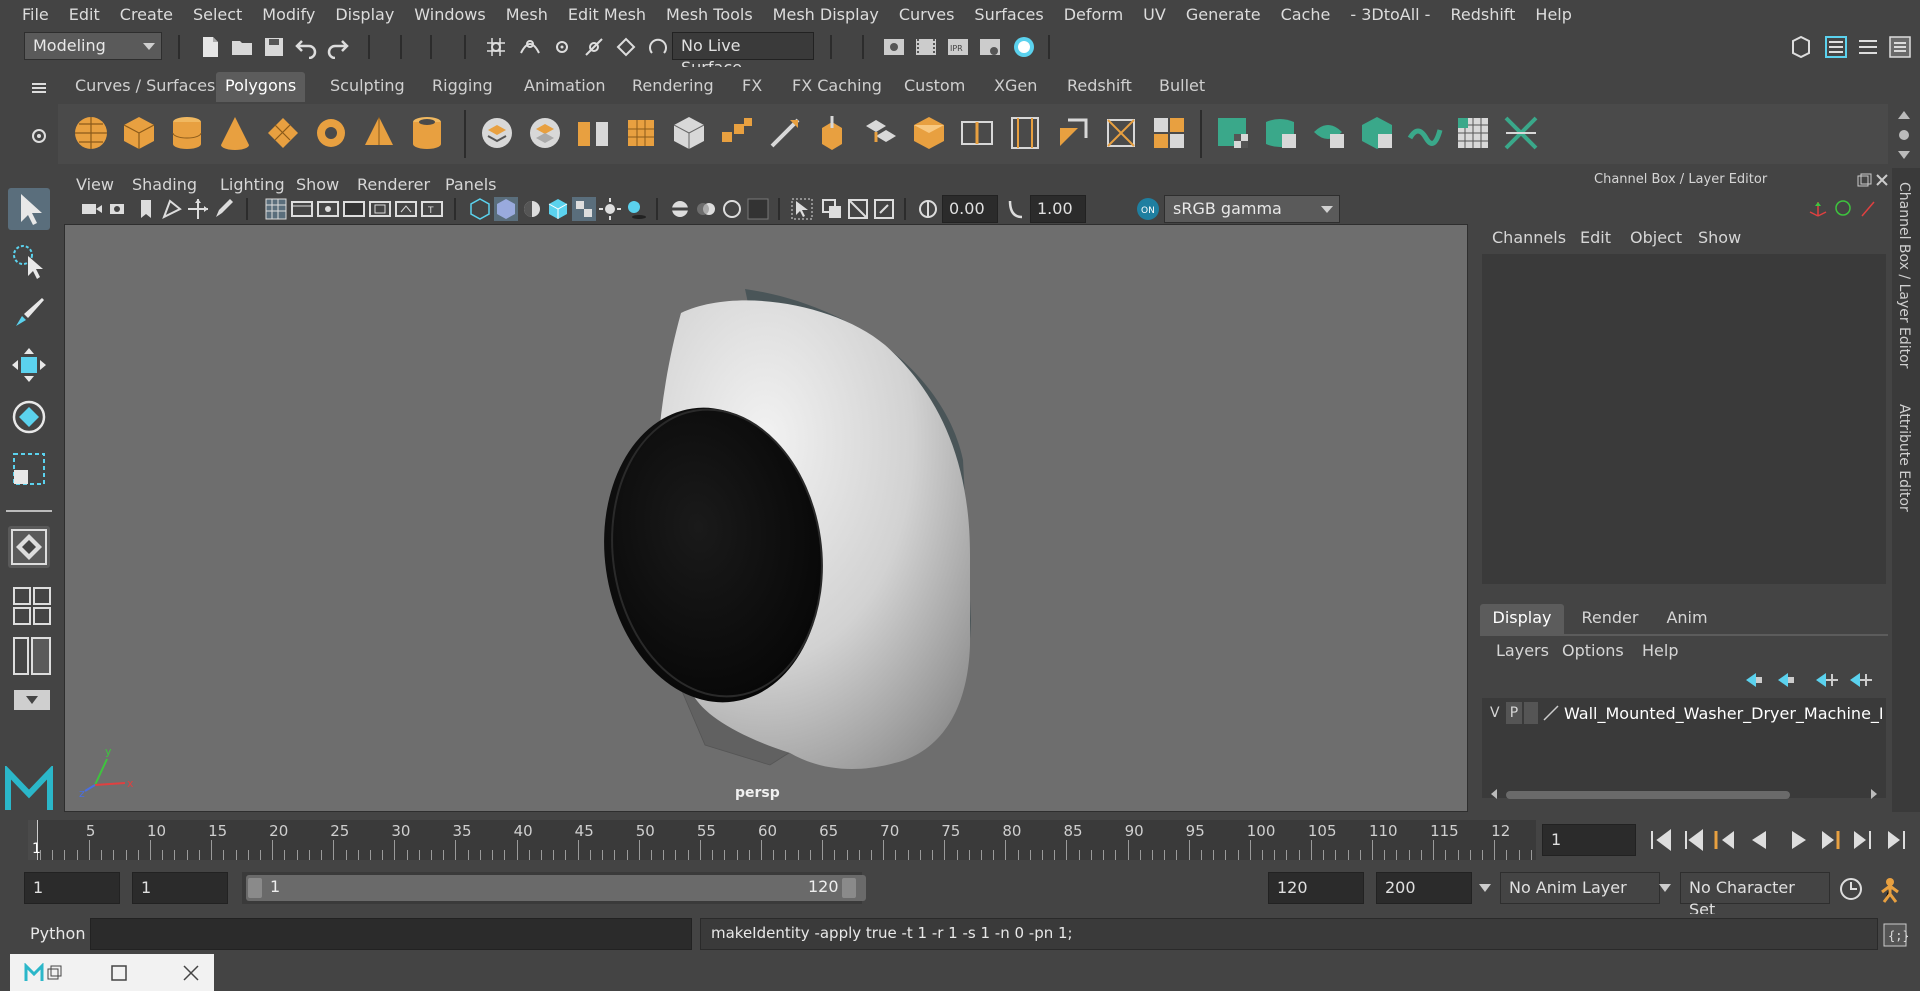 The image size is (1920, 991). Describe the element at coordinates (252, 184) in the screenshot. I see `viewport-menu-lighting: Lighting` at that location.